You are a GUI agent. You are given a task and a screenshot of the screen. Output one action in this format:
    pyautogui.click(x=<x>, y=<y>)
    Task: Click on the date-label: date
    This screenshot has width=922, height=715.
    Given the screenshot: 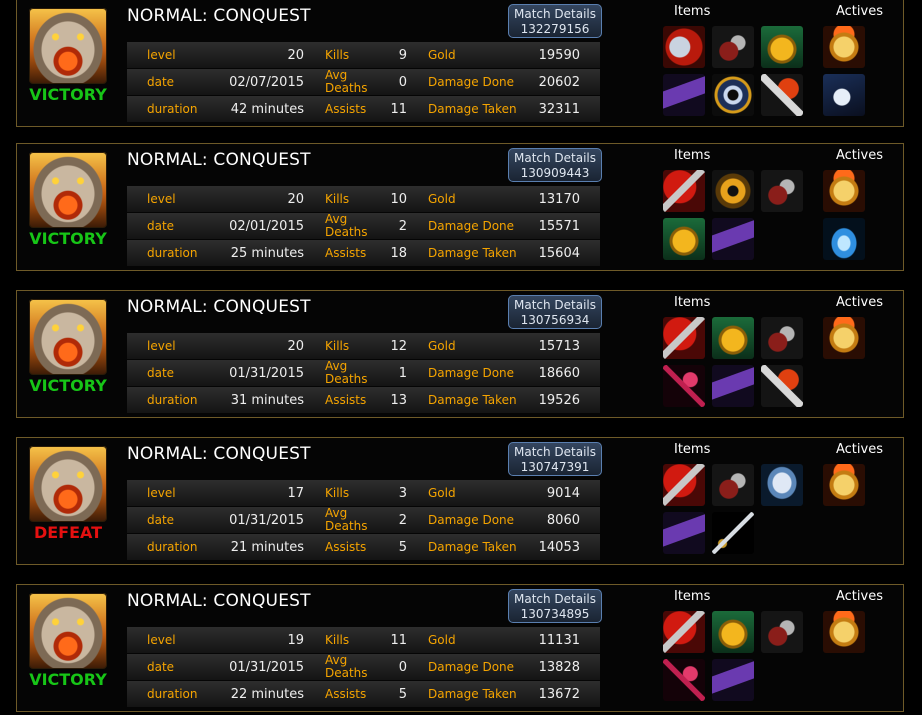 What is the action you would take?
    pyautogui.click(x=161, y=520)
    